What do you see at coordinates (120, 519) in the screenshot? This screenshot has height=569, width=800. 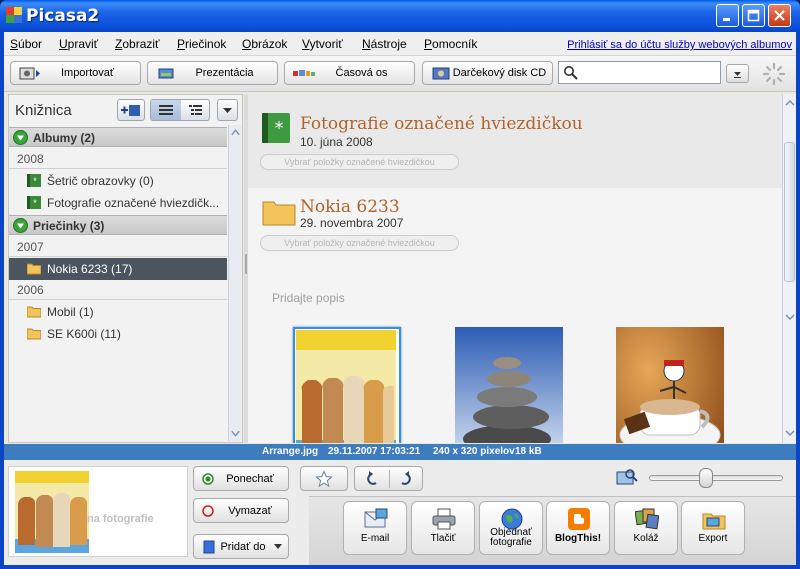 I see `tray-hint-text: na fotografie` at bounding box center [120, 519].